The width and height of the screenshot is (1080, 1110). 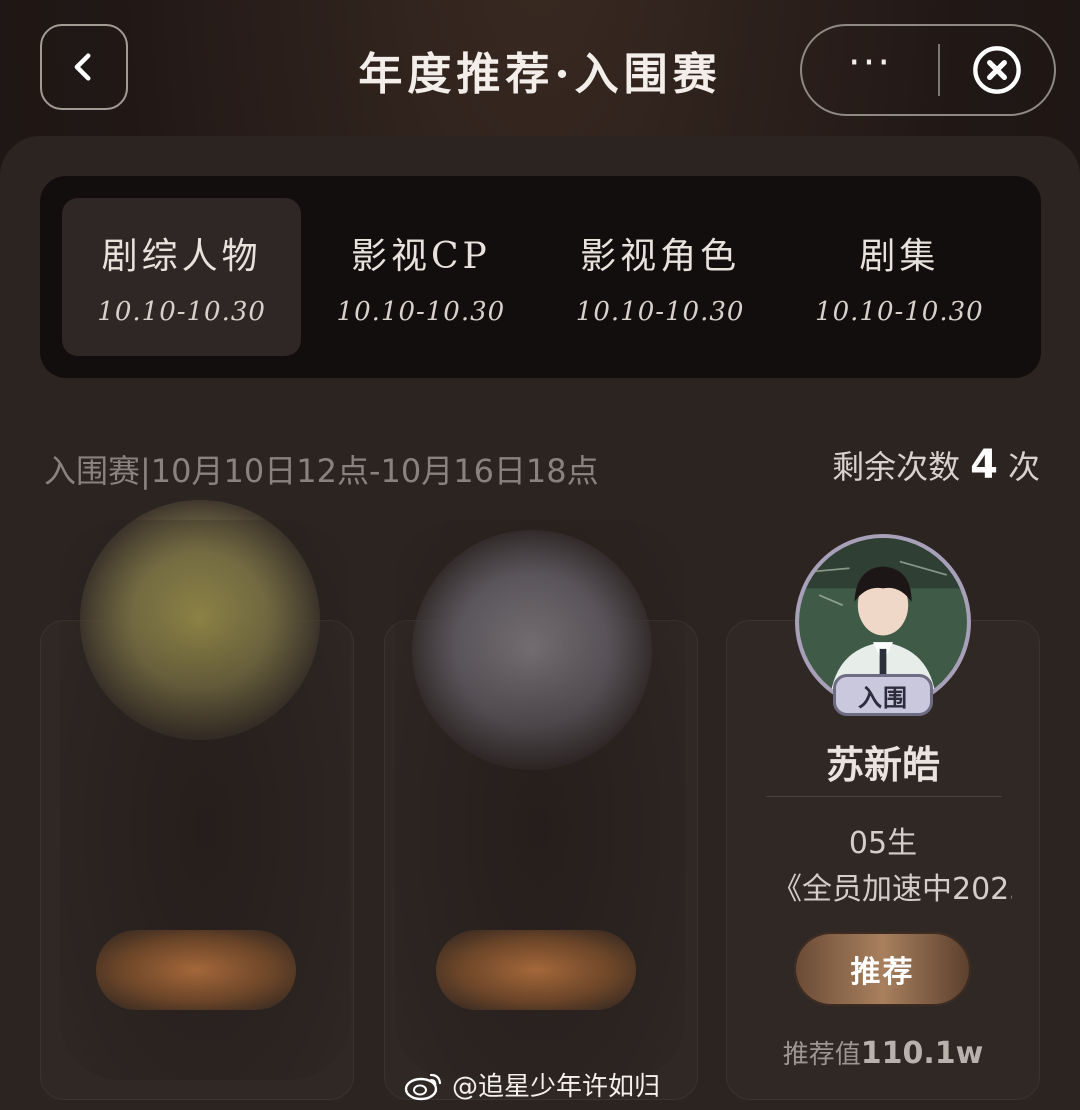 What do you see at coordinates (423, 1086) in the screenshot?
I see `weibo-icon` at bounding box center [423, 1086].